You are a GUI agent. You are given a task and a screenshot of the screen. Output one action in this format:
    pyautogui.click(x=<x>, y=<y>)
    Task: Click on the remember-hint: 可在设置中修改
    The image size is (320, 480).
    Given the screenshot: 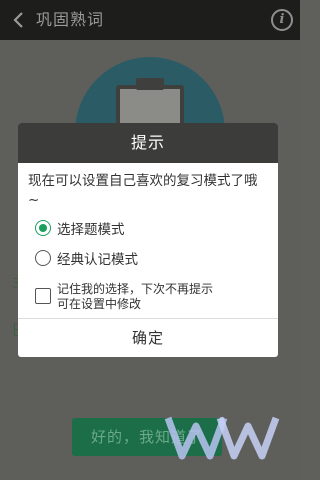 What is the action you would take?
    pyautogui.click(x=99, y=304)
    